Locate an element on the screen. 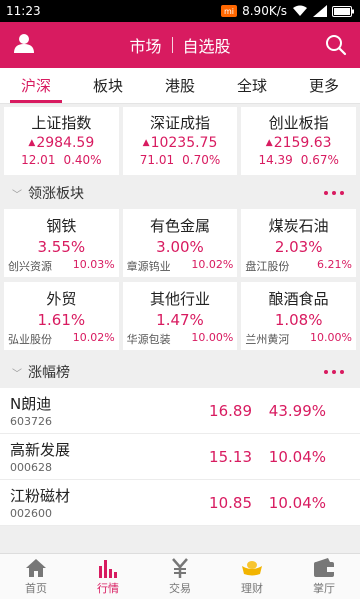  tab-hong-kong: 港股 is located at coordinates (180, 85).